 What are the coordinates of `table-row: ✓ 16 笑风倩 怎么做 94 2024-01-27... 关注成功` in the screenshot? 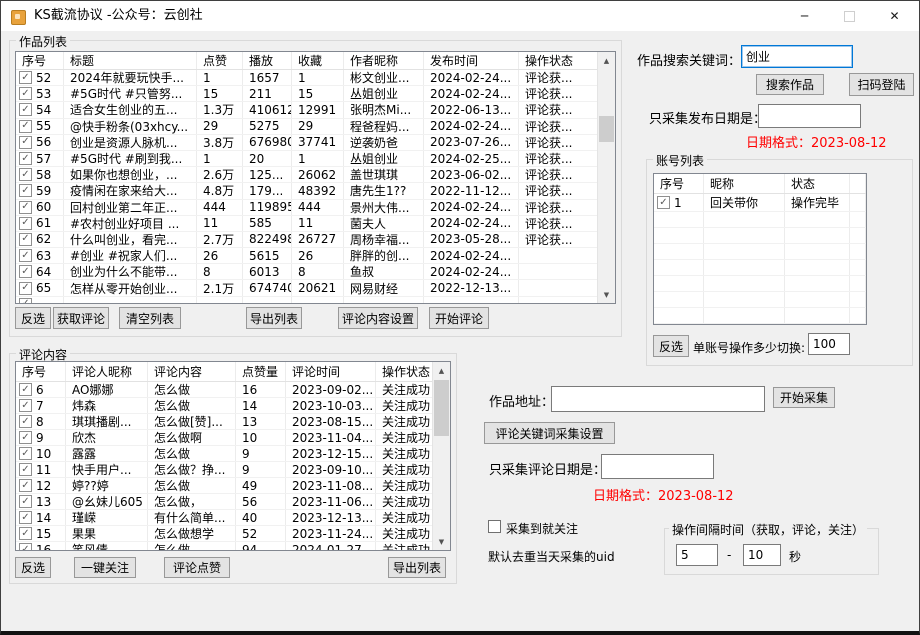 It's located at (224, 546).